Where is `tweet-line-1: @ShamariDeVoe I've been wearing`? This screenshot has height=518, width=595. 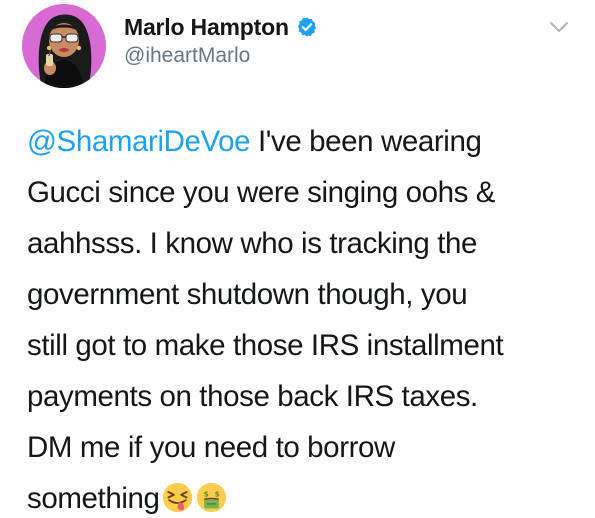
tweet-line-1: @ShamariDeVoe I've been wearing is located at coordinates (304, 141).